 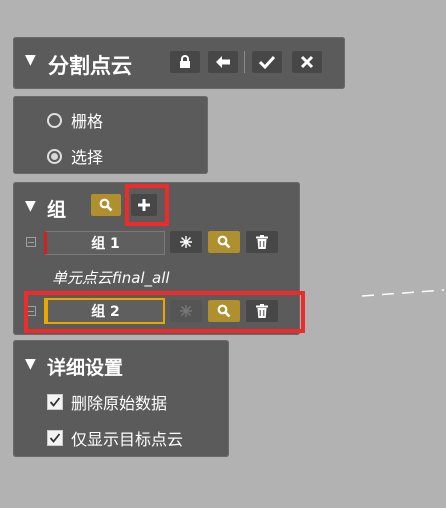 What do you see at coordinates (127, 439) in the screenshot?
I see `checkbox-label: 仅显示目标点云` at bounding box center [127, 439].